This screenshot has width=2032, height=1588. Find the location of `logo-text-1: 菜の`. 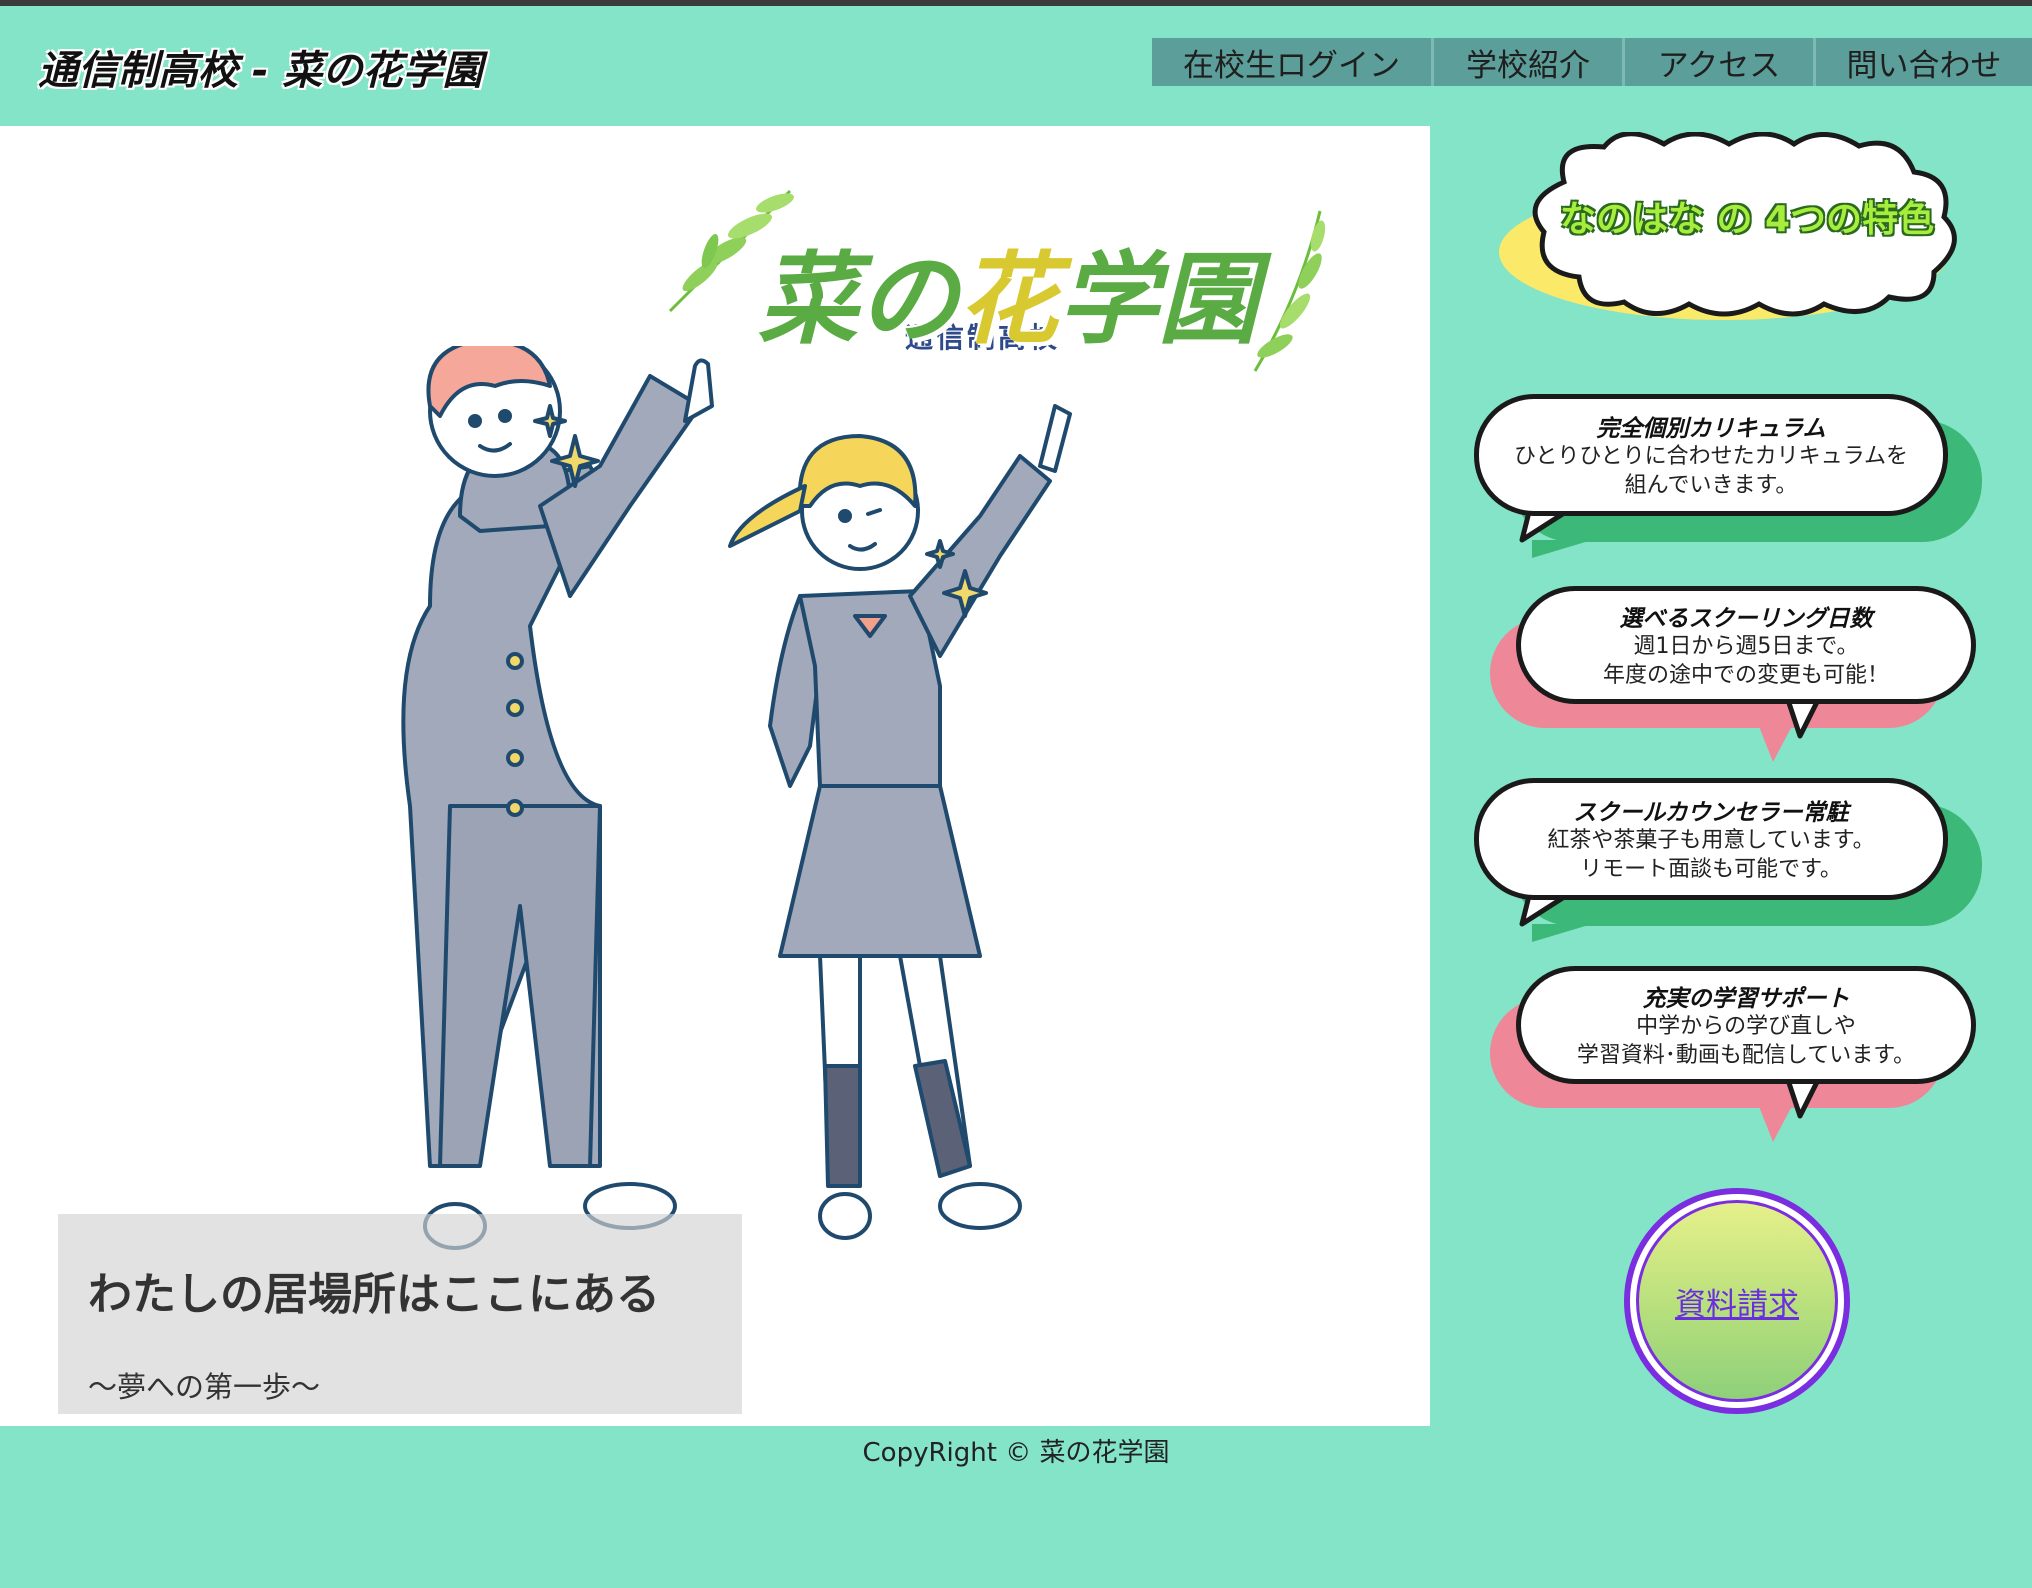

logo-text-1: 菜の is located at coordinates (858, 299).